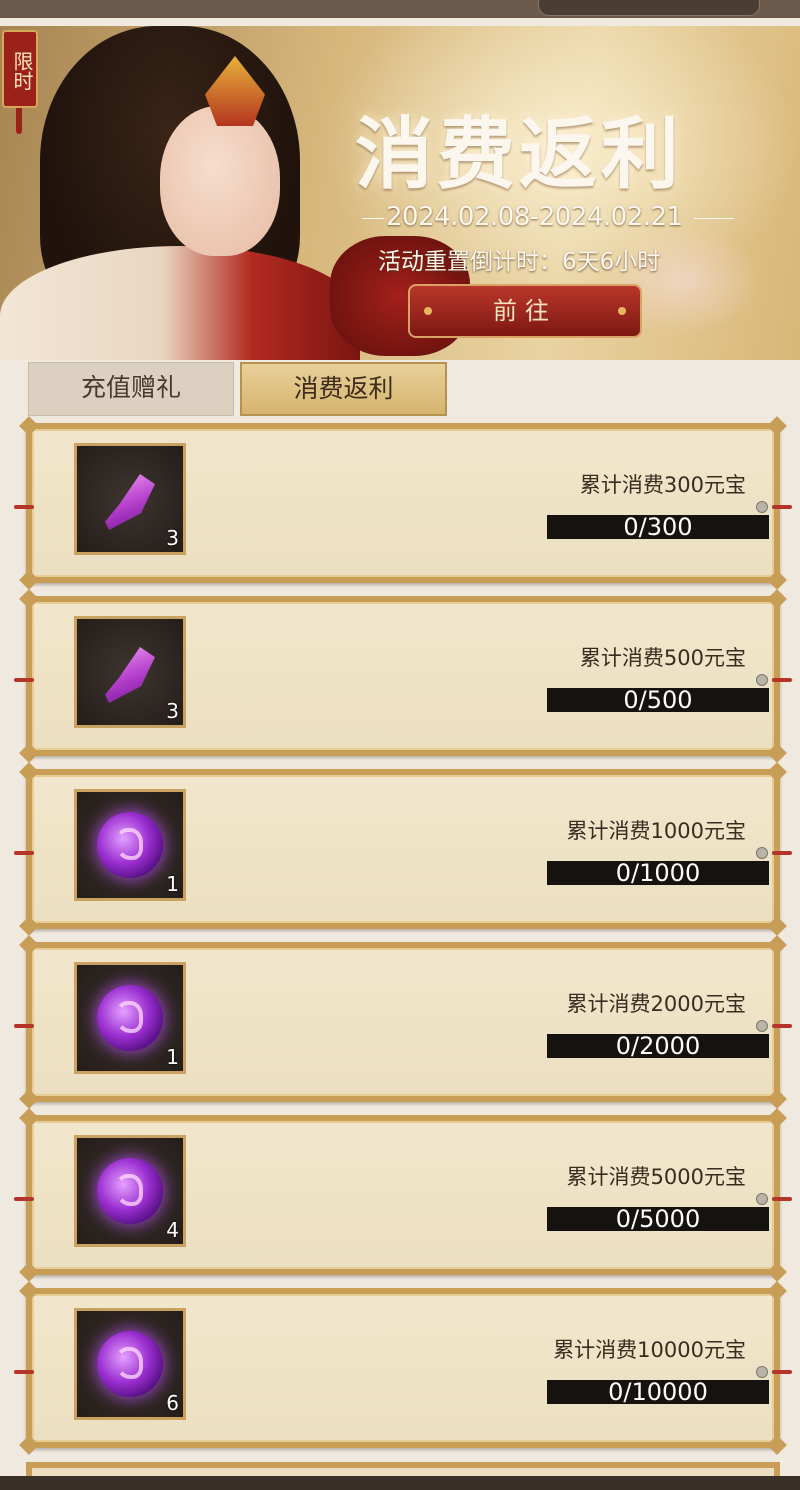 The width and height of the screenshot is (800, 1490). Describe the element at coordinates (649, 1350) in the screenshot. I see `reward-requirement: 累计消费10000元宝` at that location.